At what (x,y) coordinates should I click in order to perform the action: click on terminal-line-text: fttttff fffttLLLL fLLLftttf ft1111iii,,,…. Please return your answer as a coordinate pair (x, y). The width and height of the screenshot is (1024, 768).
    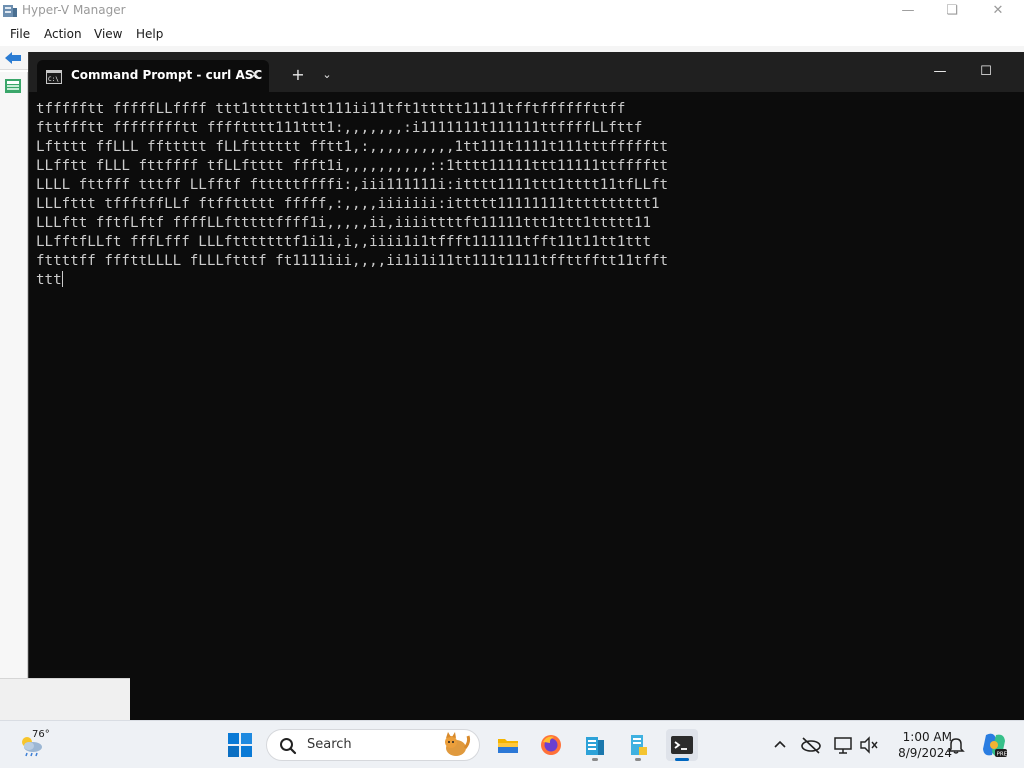
    Looking at the image, I should click on (352, 261).